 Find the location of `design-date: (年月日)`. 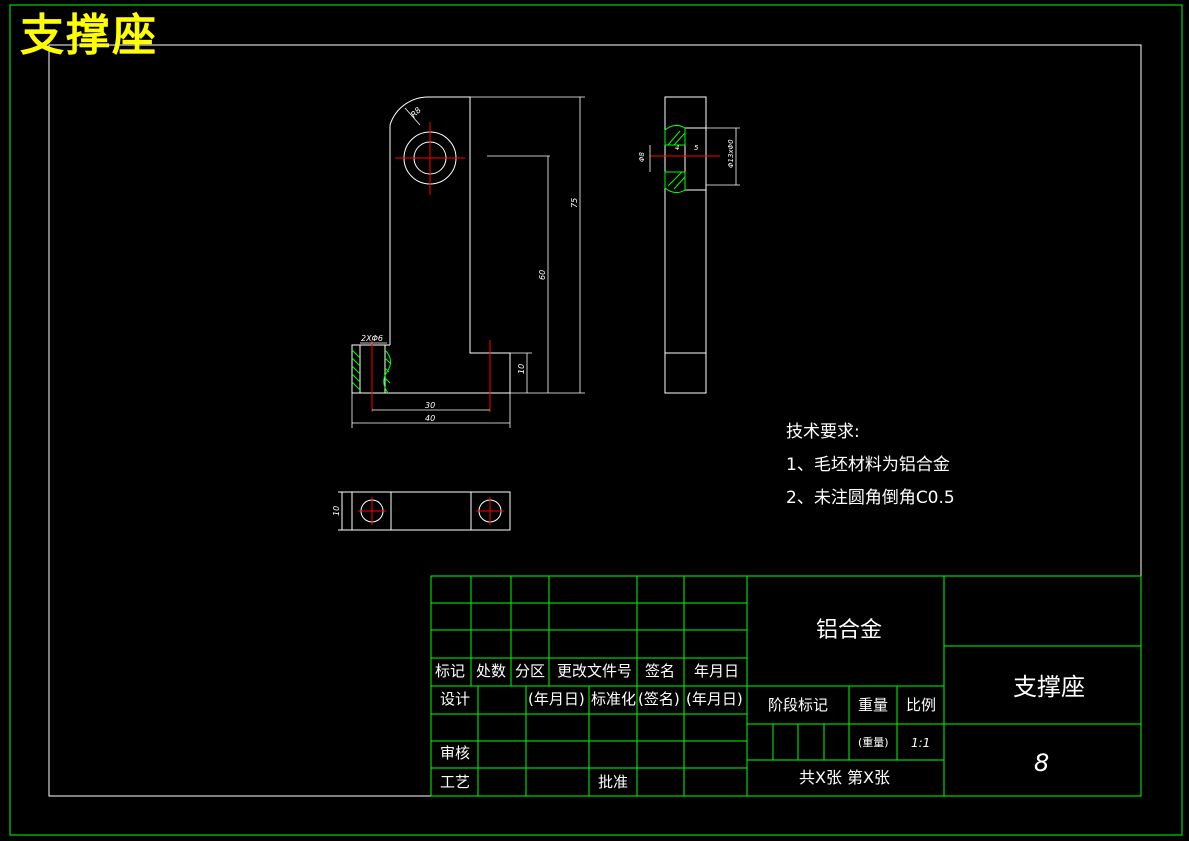

design-date: (年月日) is located at coordinates (556, 699).